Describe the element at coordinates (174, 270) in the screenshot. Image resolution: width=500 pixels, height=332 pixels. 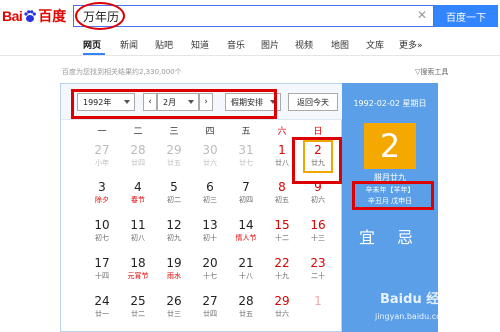
I see `day-cell: 19 雨水` at that location.